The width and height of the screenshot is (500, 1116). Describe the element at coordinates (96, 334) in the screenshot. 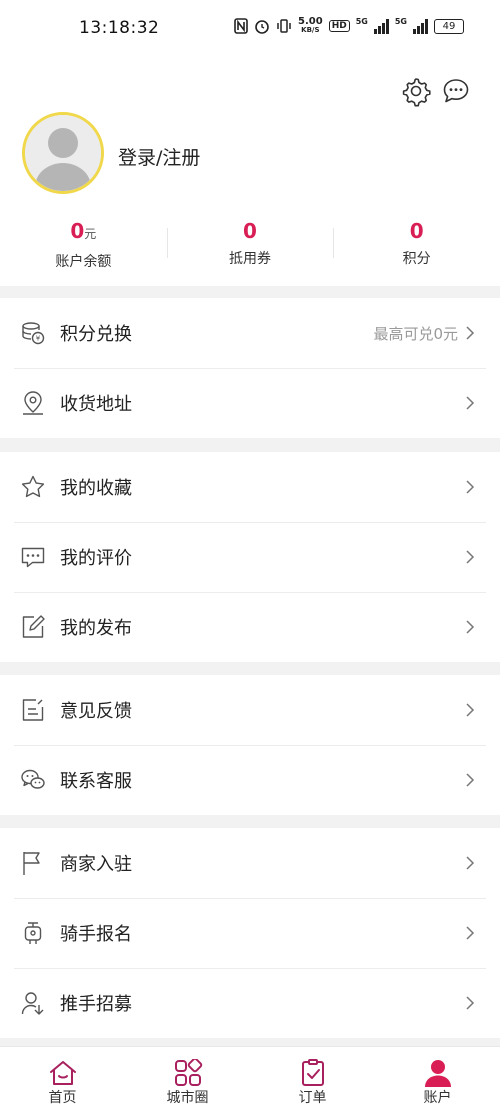

I see `menu-label: 积分兑换` at that location.